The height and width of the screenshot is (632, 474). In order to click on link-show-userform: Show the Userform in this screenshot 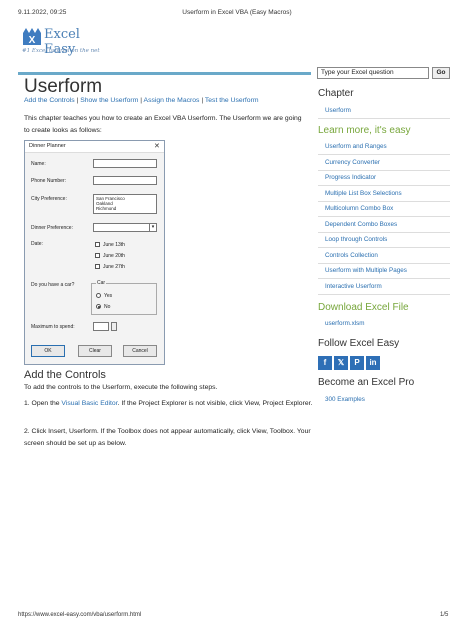, I will do `click(109, 100)`.